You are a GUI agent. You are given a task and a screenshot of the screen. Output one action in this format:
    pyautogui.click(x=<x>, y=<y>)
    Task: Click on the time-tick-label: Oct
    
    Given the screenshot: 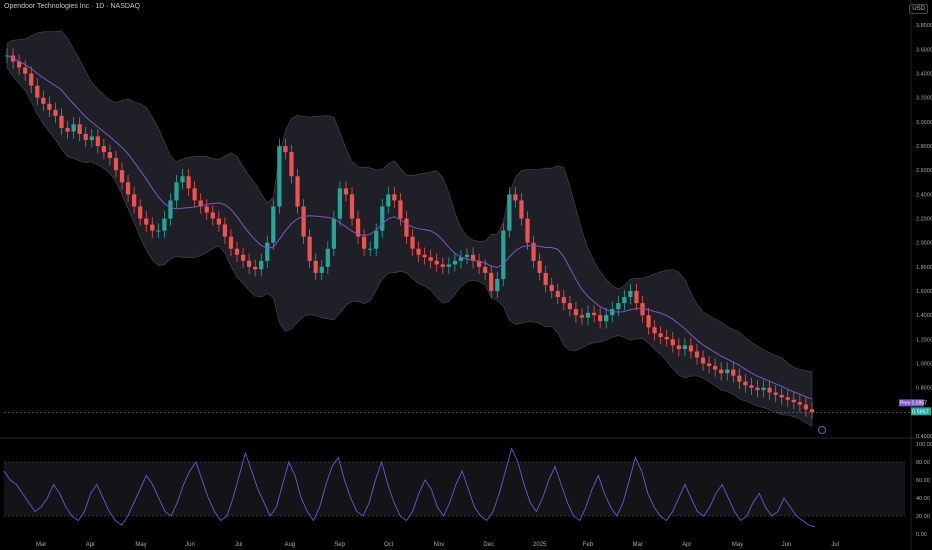 What is the action you would take?
    pyautogui.click(x=389, y=545)
    